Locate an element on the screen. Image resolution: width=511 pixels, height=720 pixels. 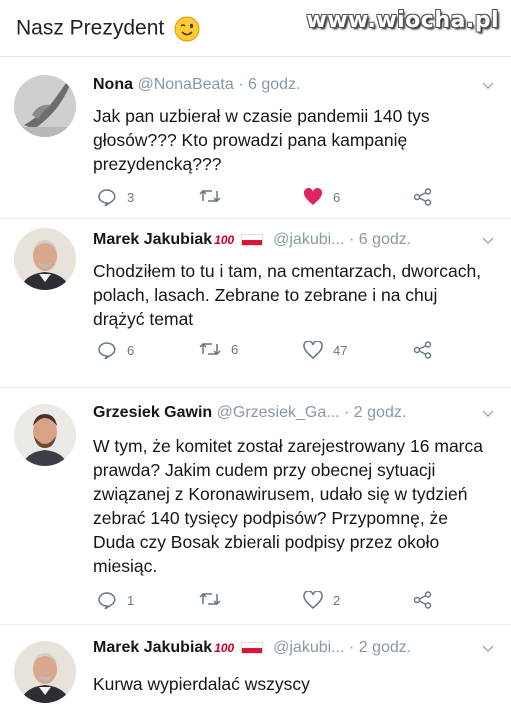
user-name: Grzesiek Gawin is located at coordinates (152, 412).